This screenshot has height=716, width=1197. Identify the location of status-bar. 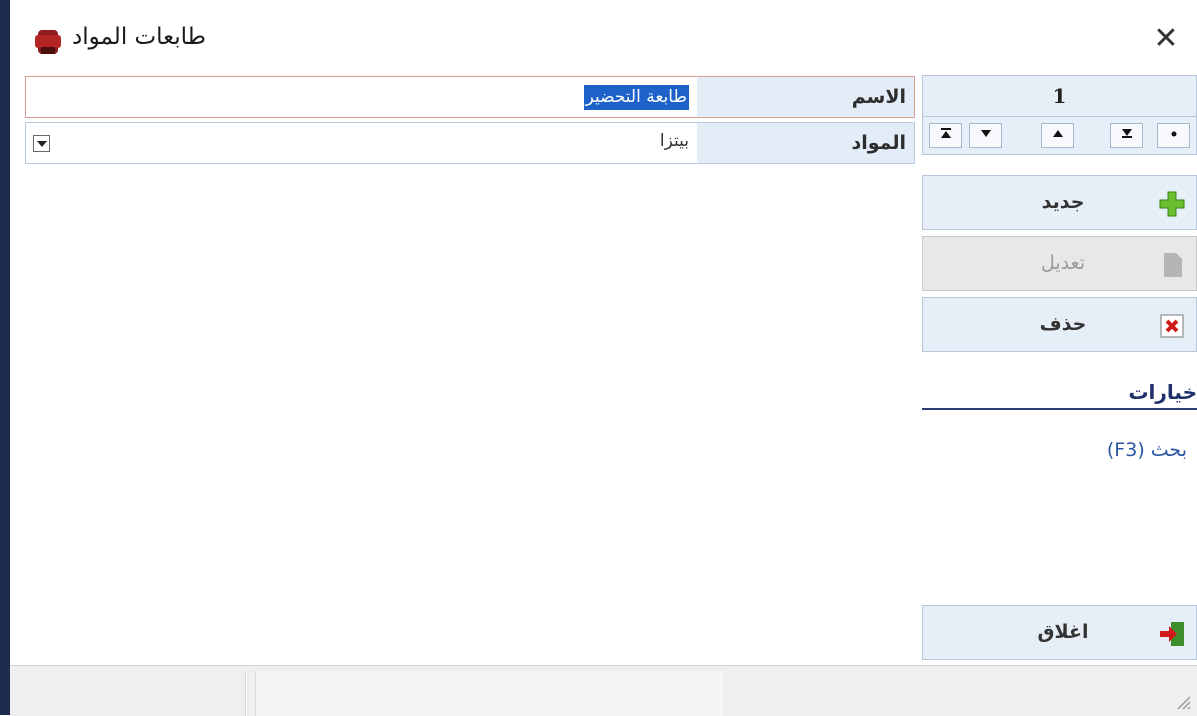
(603, 690).